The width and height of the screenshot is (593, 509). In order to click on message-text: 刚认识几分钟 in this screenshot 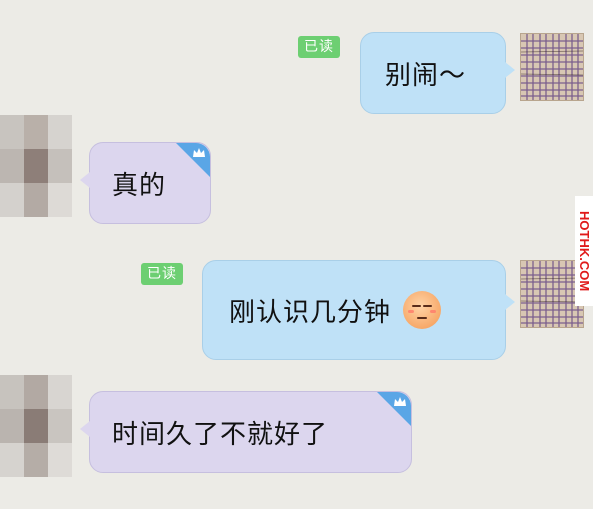, I will do `click(310, 312)`.